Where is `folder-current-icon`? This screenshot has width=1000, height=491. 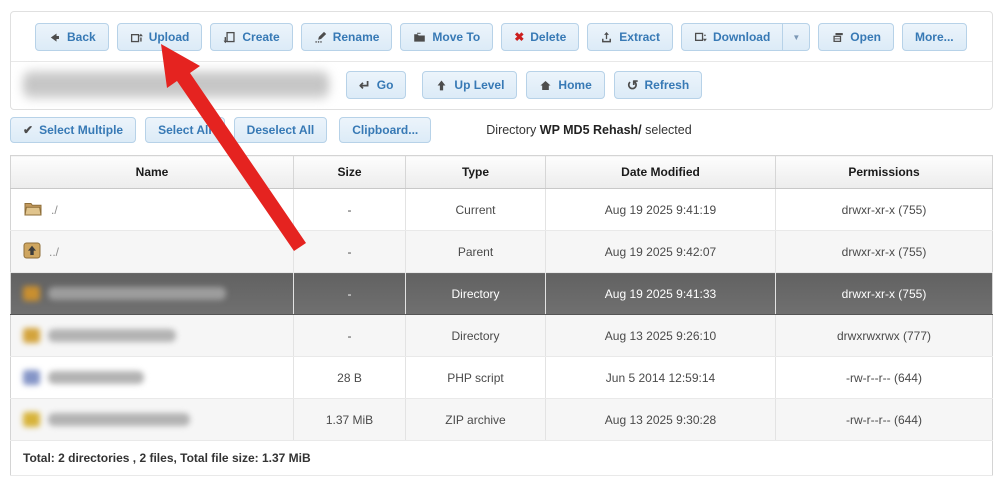 folder-current-icon is located at coordinates (33, 210).